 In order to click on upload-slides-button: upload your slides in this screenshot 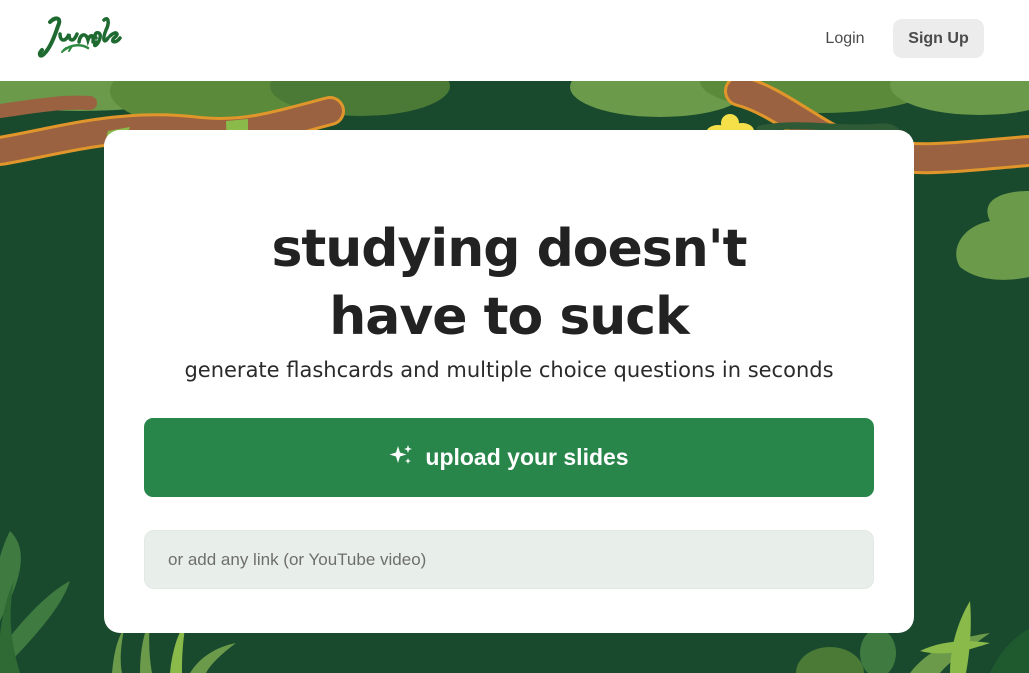, I will do `click(509, 457)`.